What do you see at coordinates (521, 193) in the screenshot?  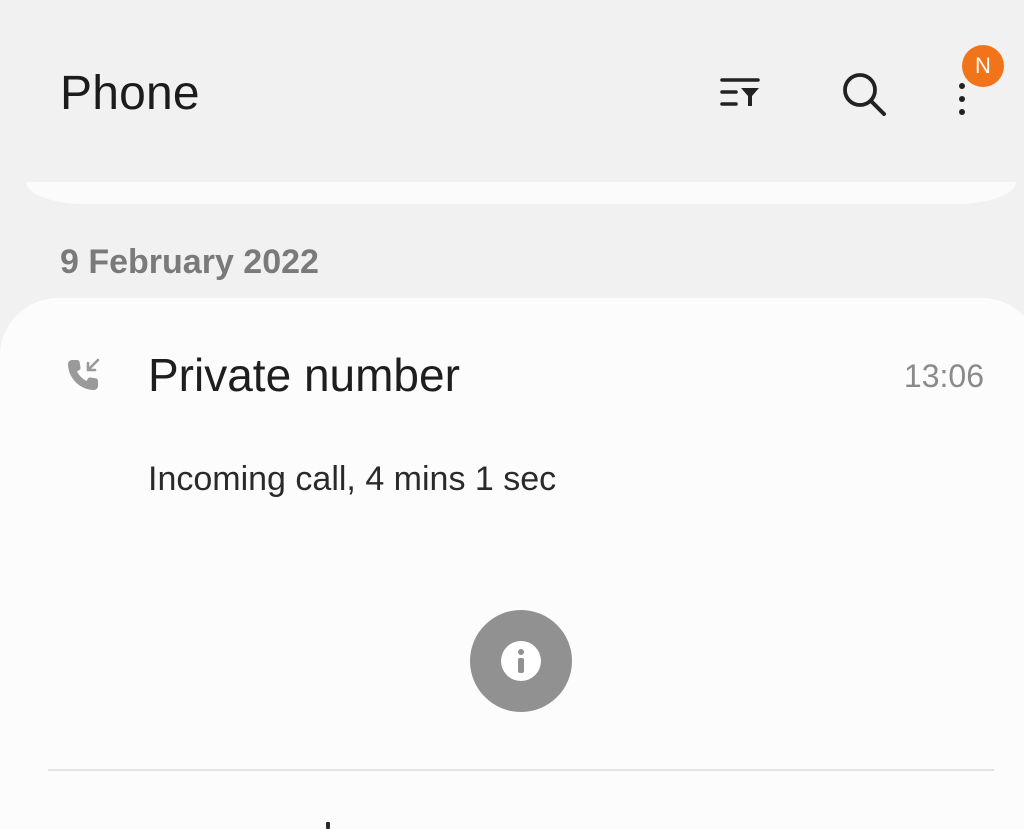 I see `previous-card-edge` at bounding box center [521, 193].